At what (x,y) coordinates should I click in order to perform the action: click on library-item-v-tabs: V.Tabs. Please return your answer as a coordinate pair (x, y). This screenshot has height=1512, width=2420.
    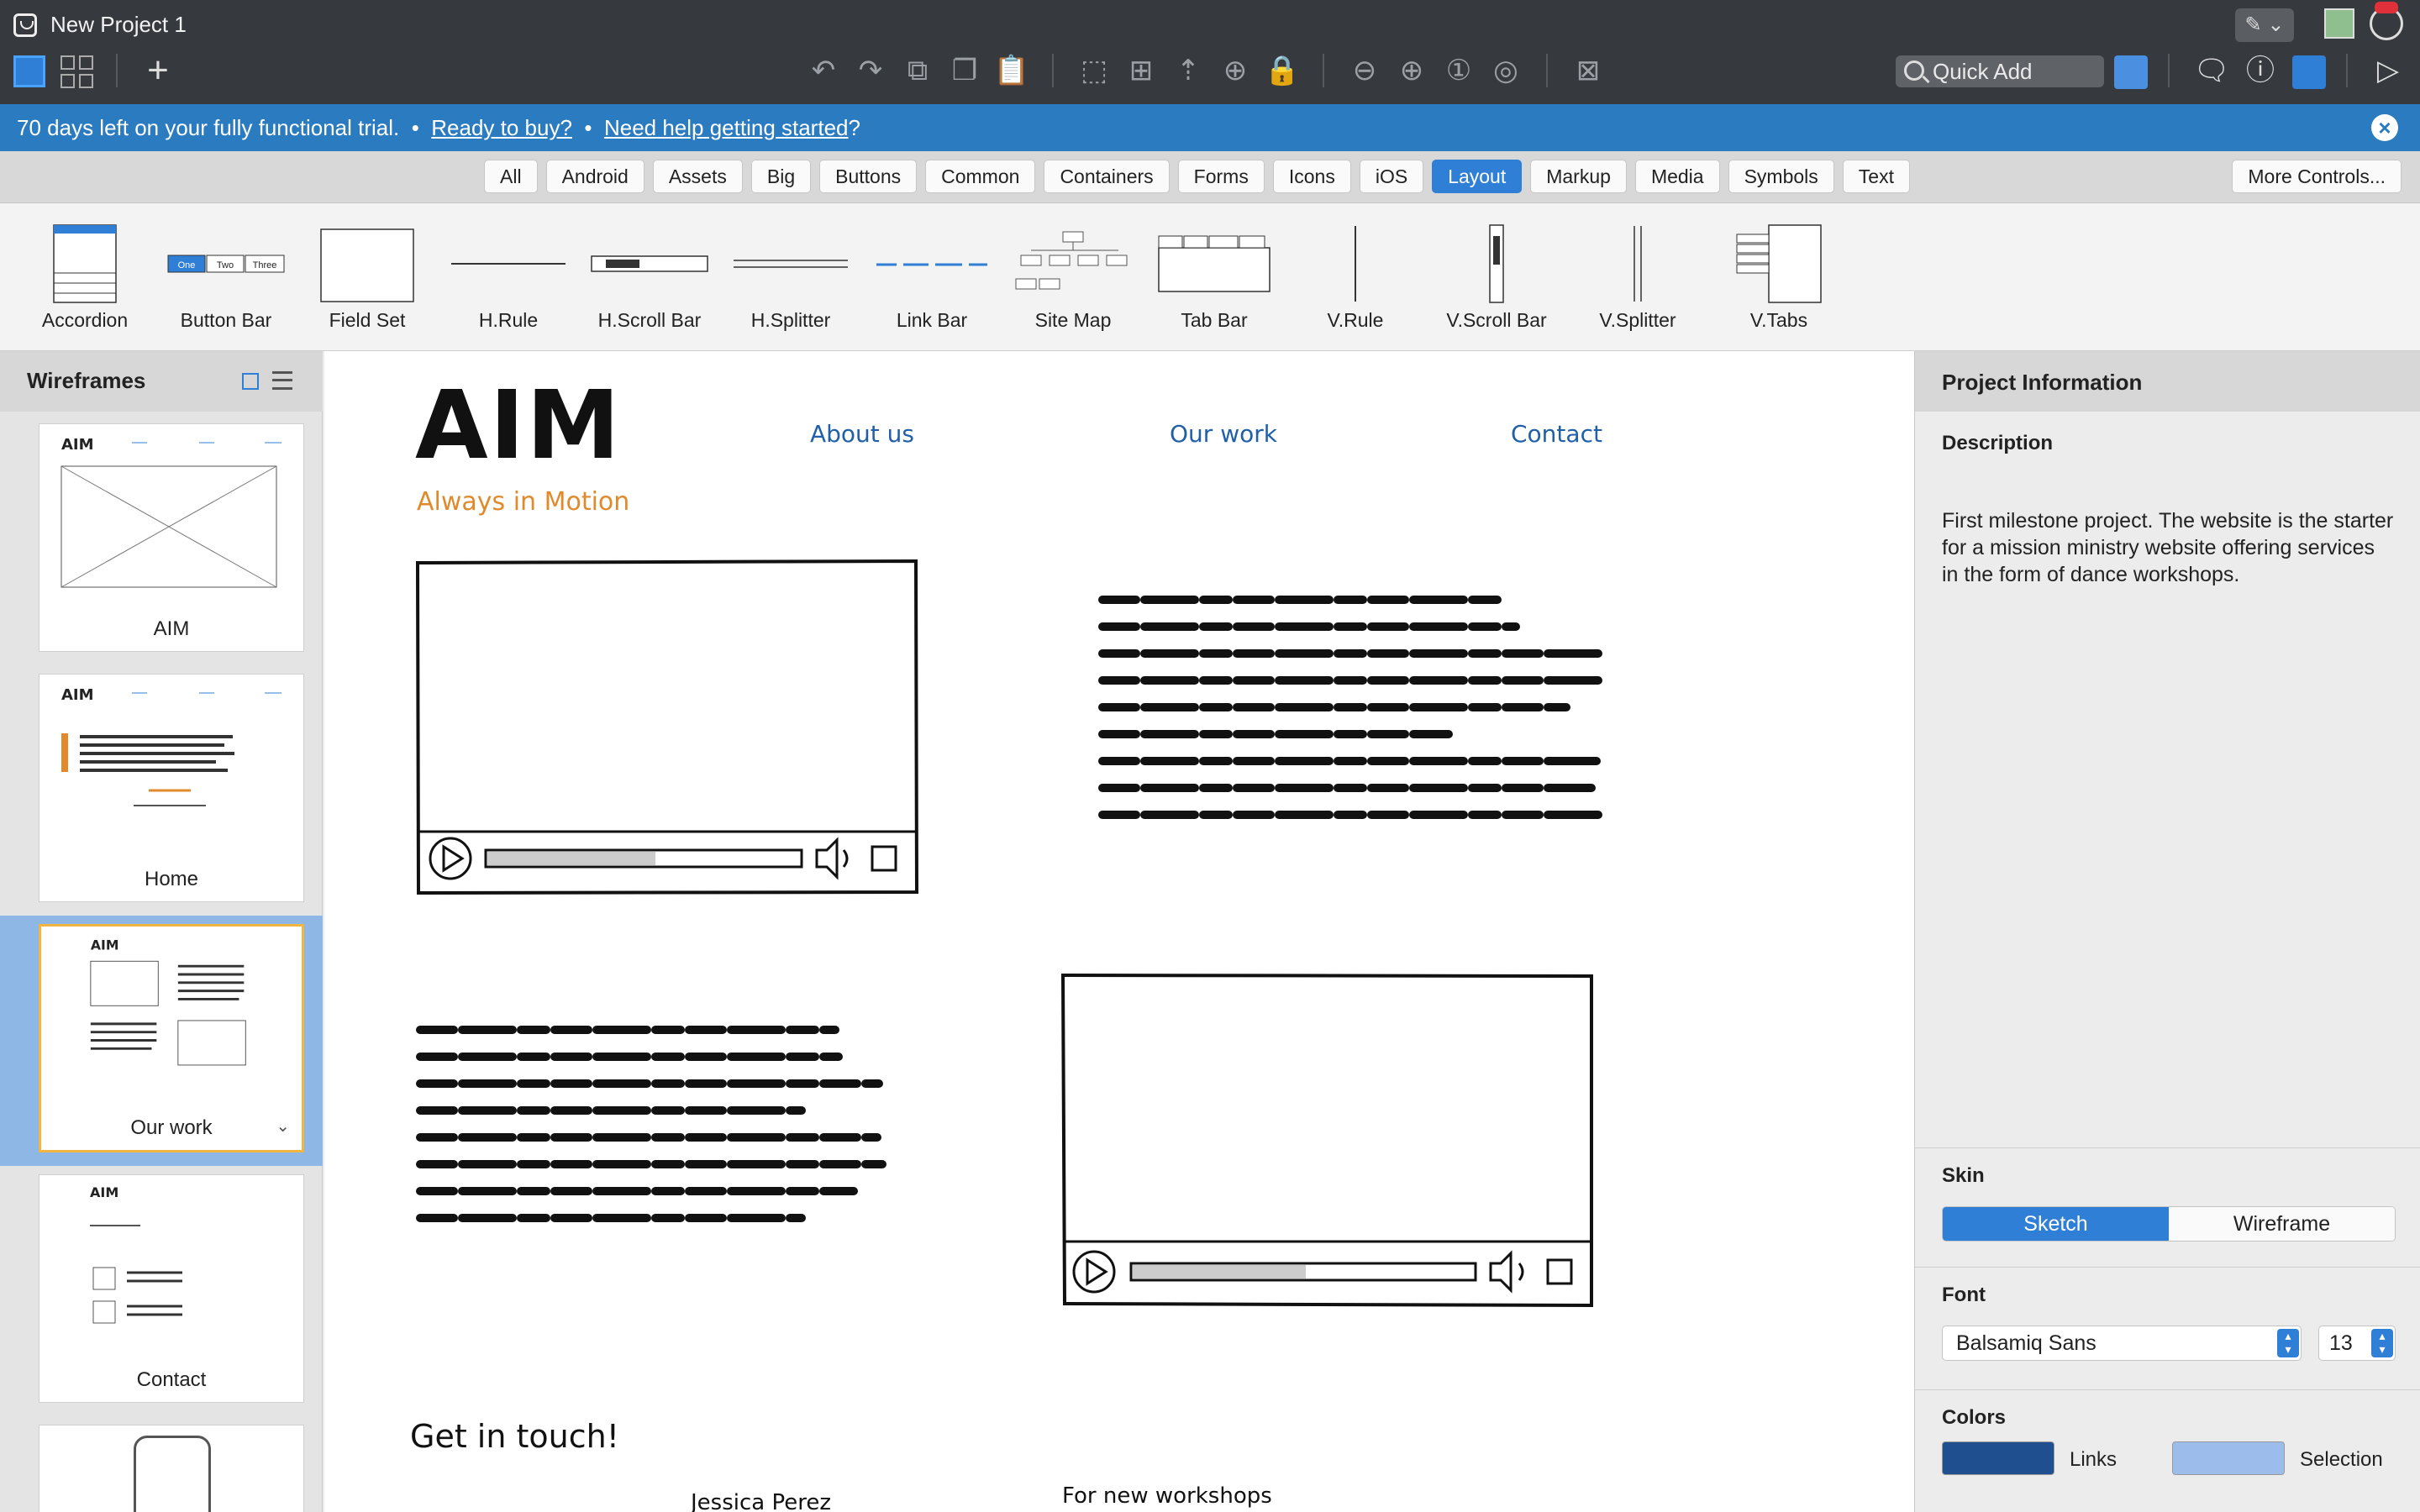
    Looking at the image, I should click on (1779, 277).